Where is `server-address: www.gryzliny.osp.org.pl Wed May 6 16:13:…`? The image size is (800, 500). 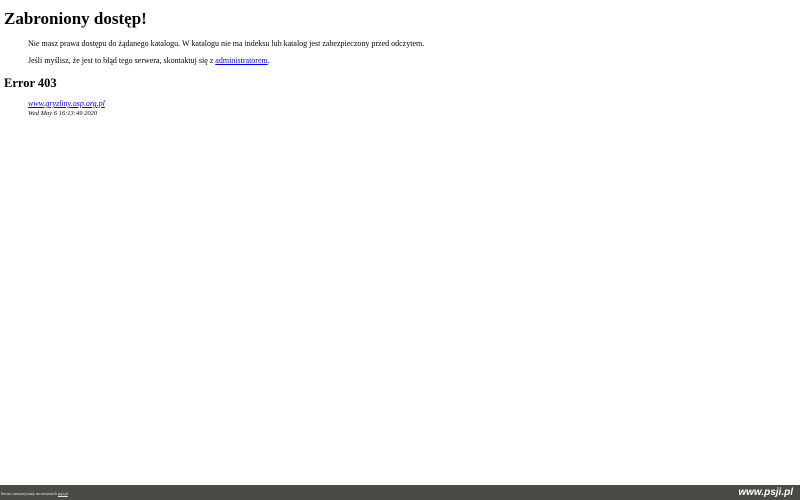 server-address: www.gryzliny.osp.org.pl Wed May 6 16:13:… is located at coordinates (66, 108).